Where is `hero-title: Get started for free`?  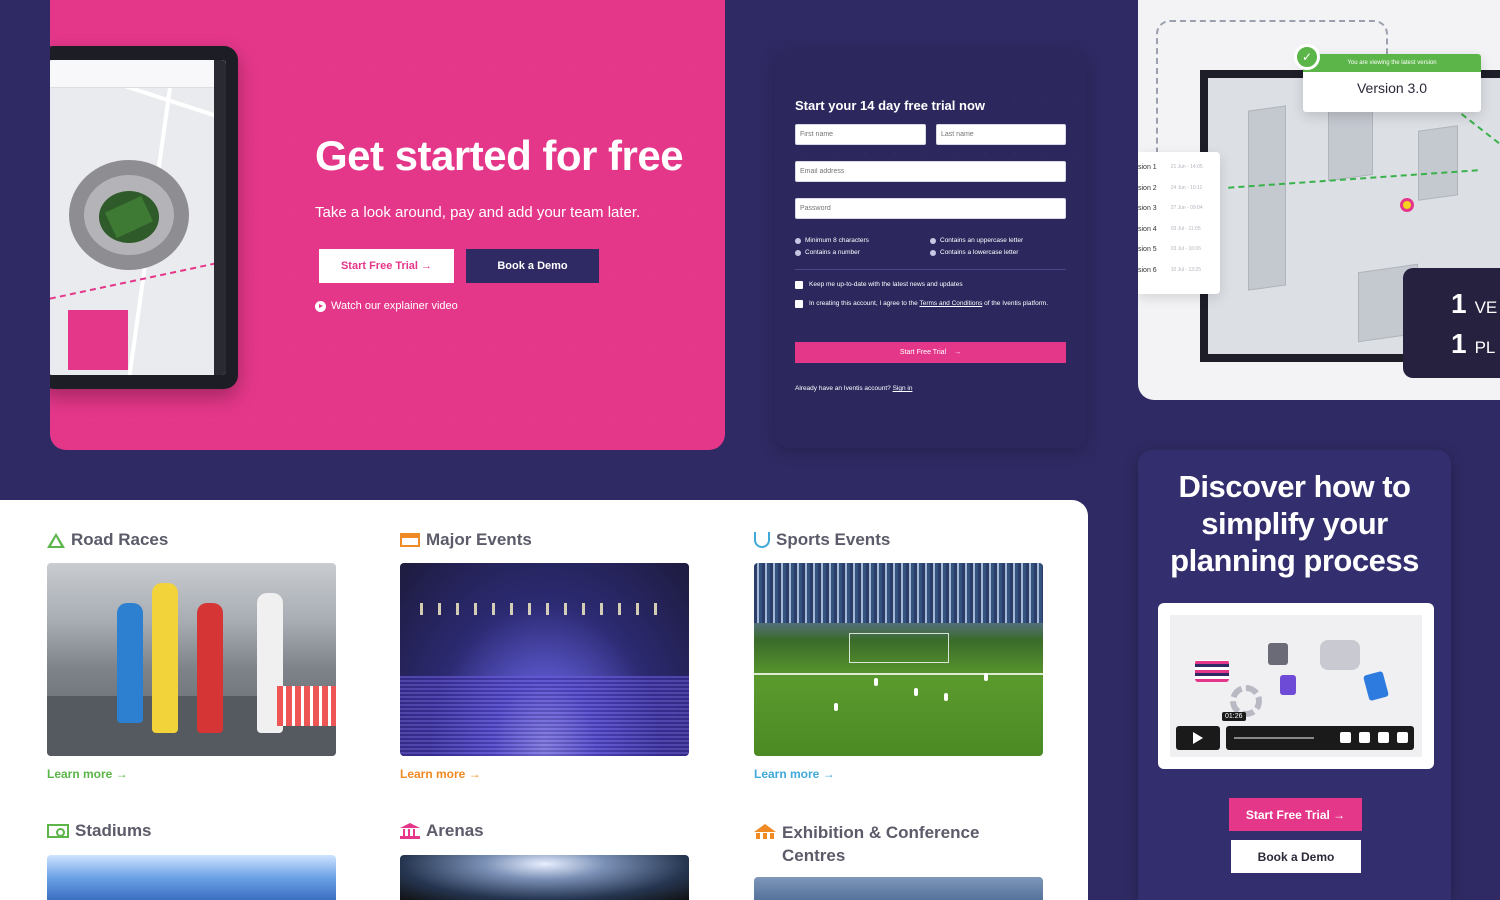 hero-title: Get started for free is located at coordinates (499, 155).